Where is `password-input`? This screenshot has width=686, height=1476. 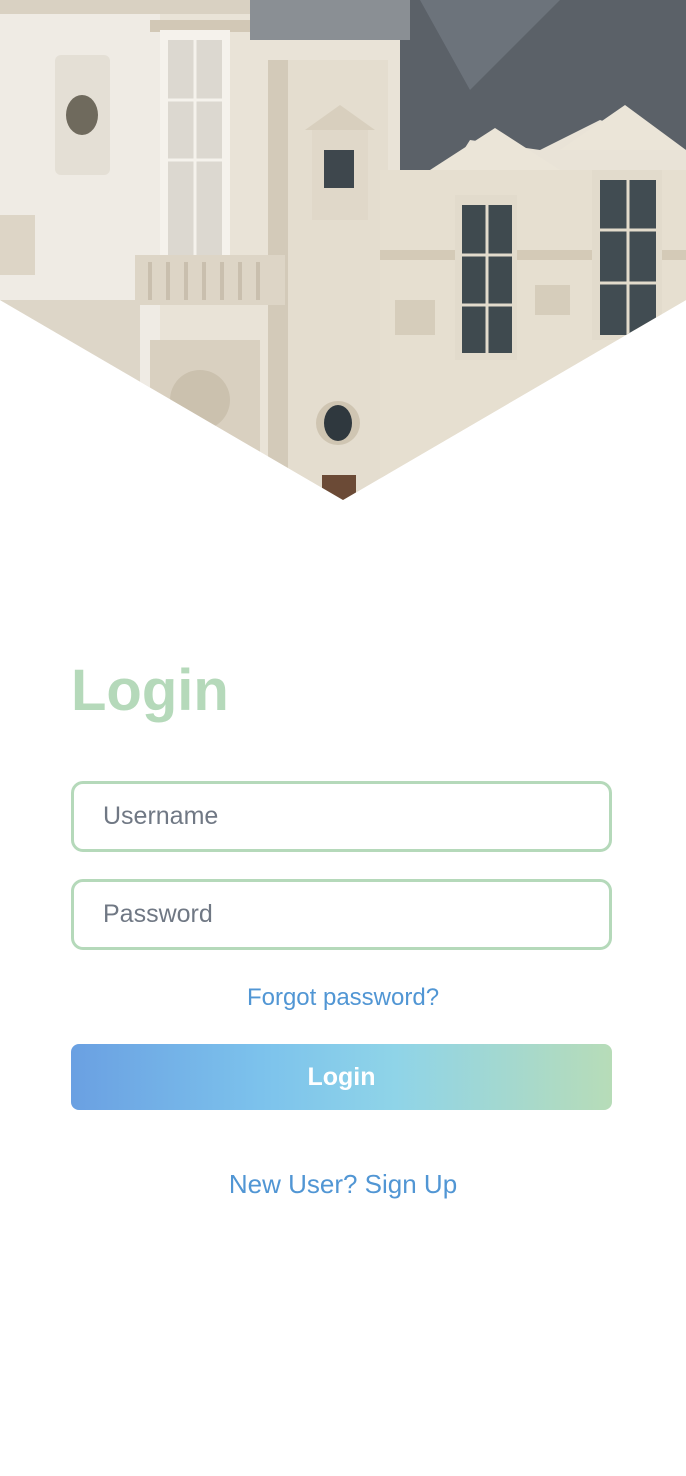 password-input is located at coordinates (341, 914).